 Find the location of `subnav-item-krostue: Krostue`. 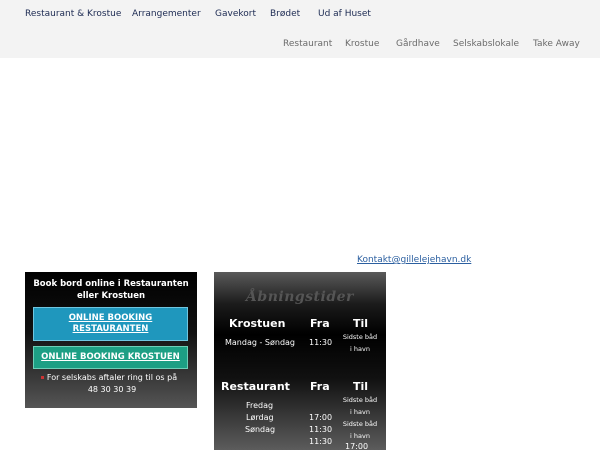

subnav-item-krostue: Krostue is located at coordinates (362, 44).